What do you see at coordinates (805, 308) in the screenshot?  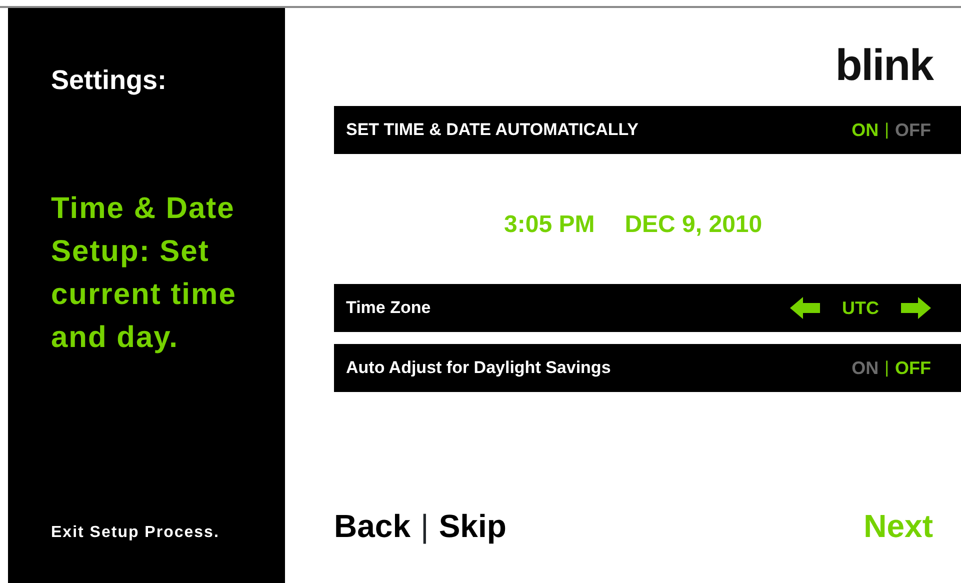 I see `left-arrow-icon` at bounding box center [805, 308].